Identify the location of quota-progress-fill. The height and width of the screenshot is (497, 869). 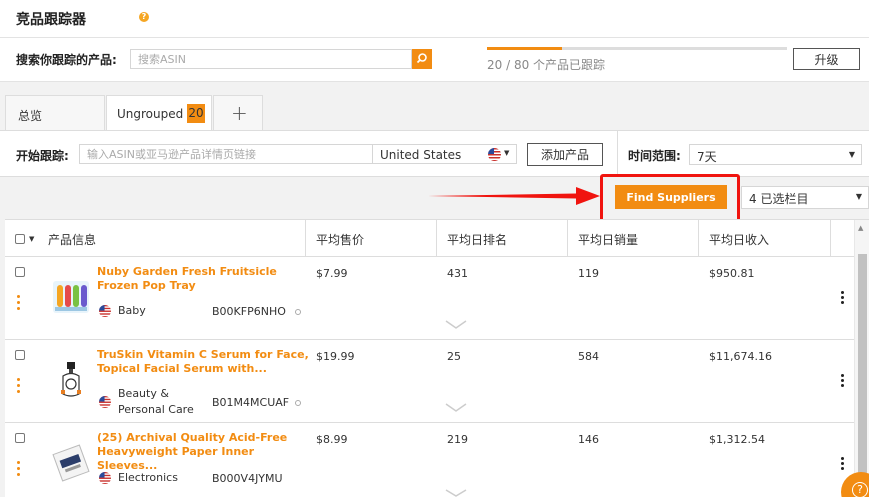
(524, 48).